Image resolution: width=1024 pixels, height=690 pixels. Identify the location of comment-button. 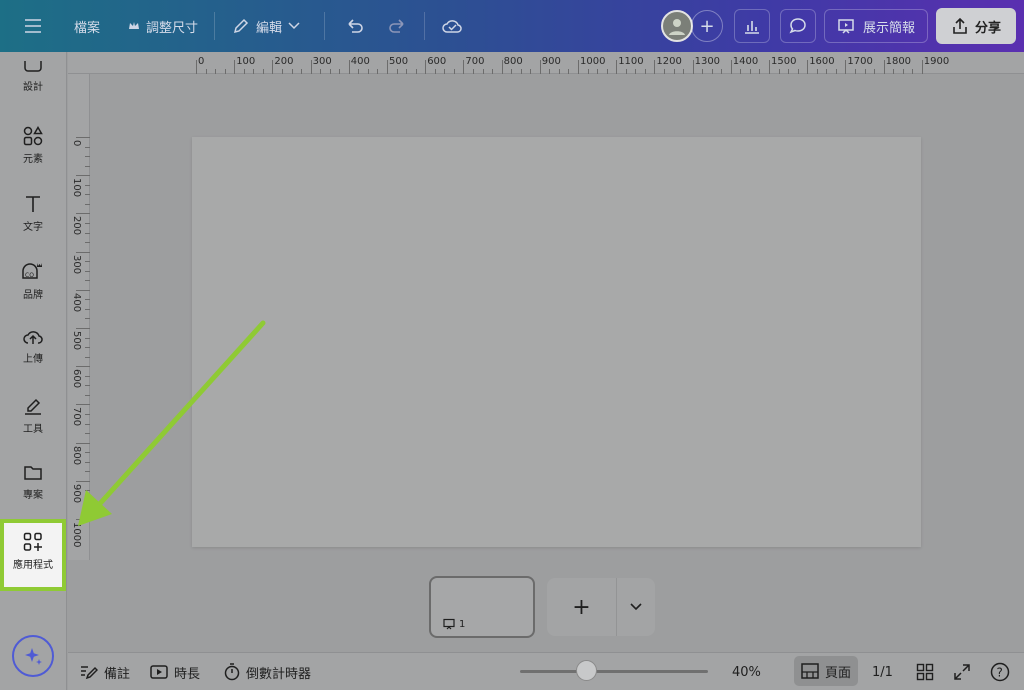
(798, 26).